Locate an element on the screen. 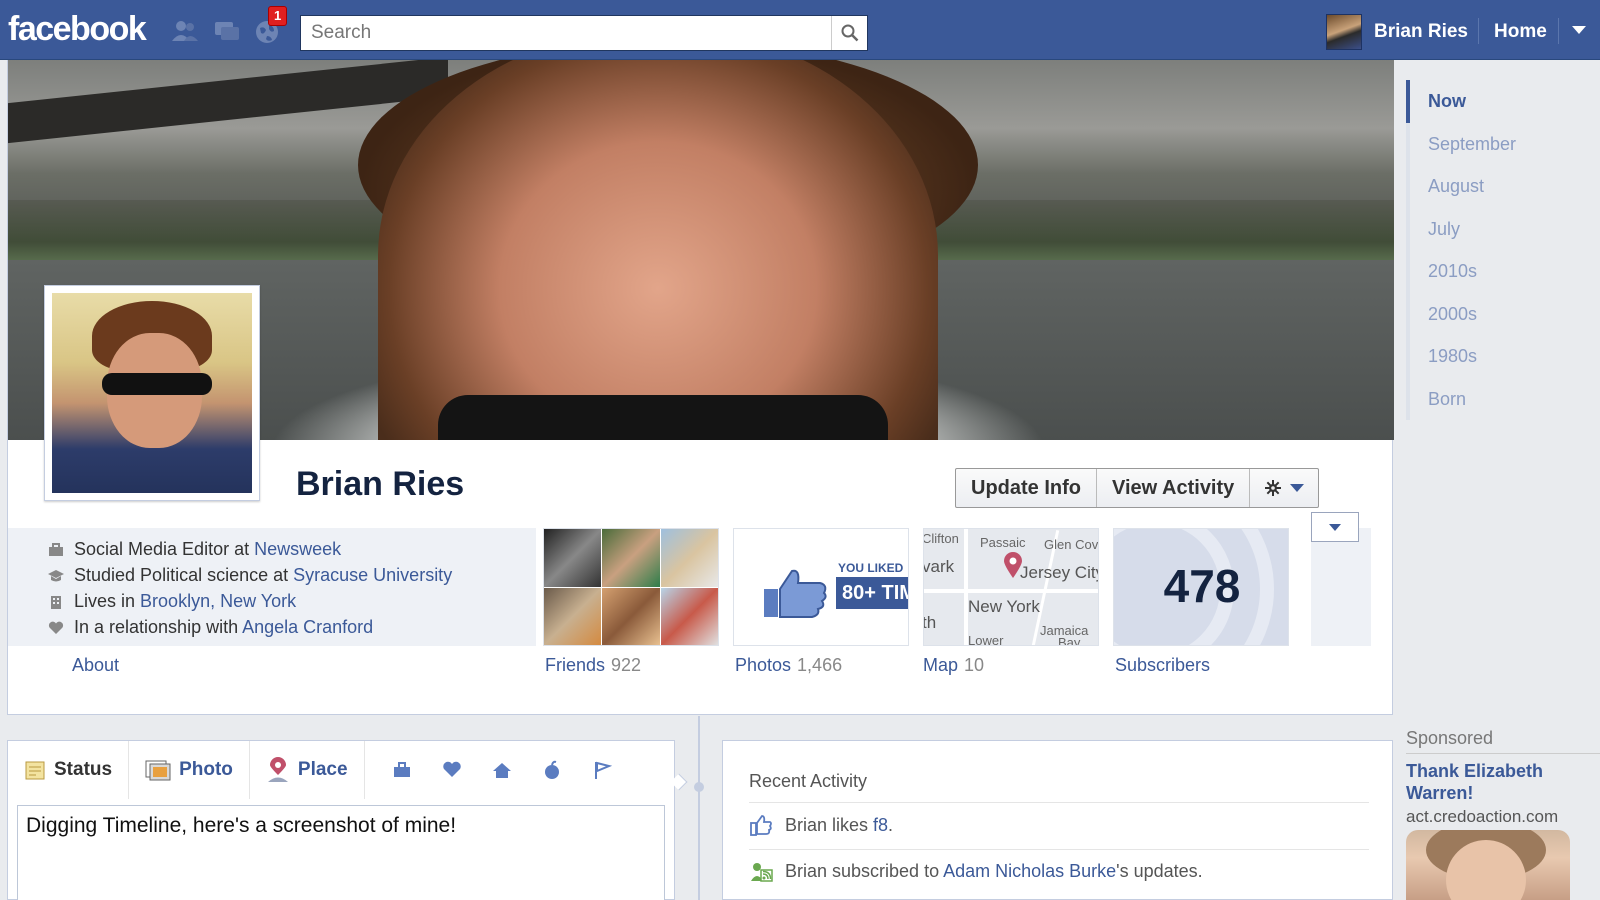 This screenshot has width=1600, height=900. map-place-label: th is located at coordinates (930, 622).